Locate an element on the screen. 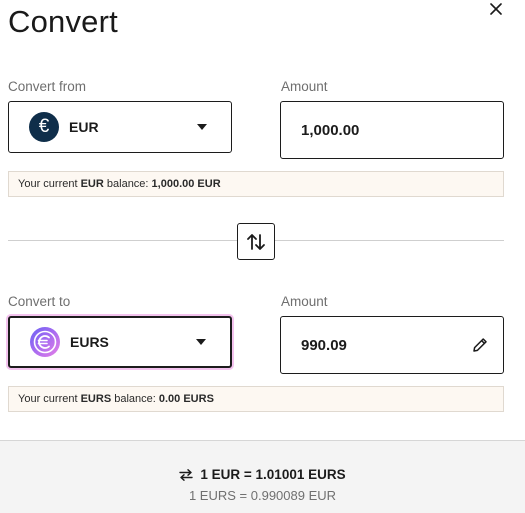 This screenshot has height=513, width=525. from-balance-notice: Your current EUR balance: 1,000.00 EUR is located at coordinates (256, 184).